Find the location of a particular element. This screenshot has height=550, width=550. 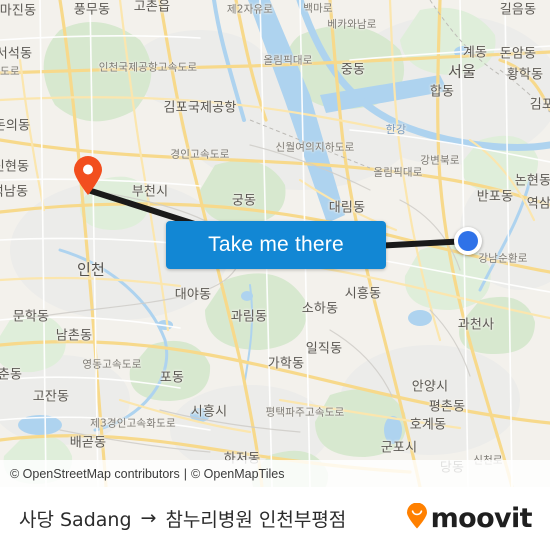

trip-footer: 사당 Sadang → 참누리병원 인천부평점 moovit is located at coordinates (275, 518).